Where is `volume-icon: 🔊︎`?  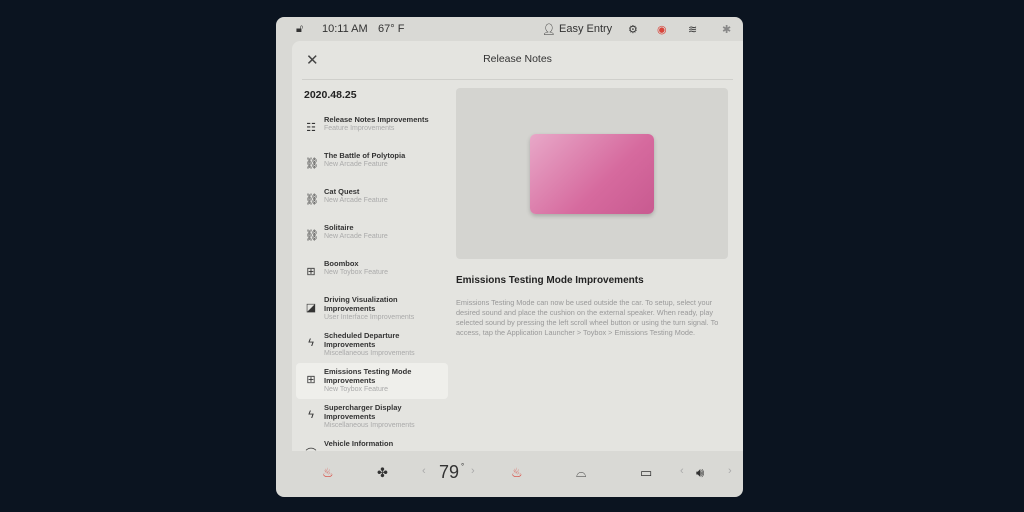
volume-icon: 🔊︎ is located at coordinates (700, 473).